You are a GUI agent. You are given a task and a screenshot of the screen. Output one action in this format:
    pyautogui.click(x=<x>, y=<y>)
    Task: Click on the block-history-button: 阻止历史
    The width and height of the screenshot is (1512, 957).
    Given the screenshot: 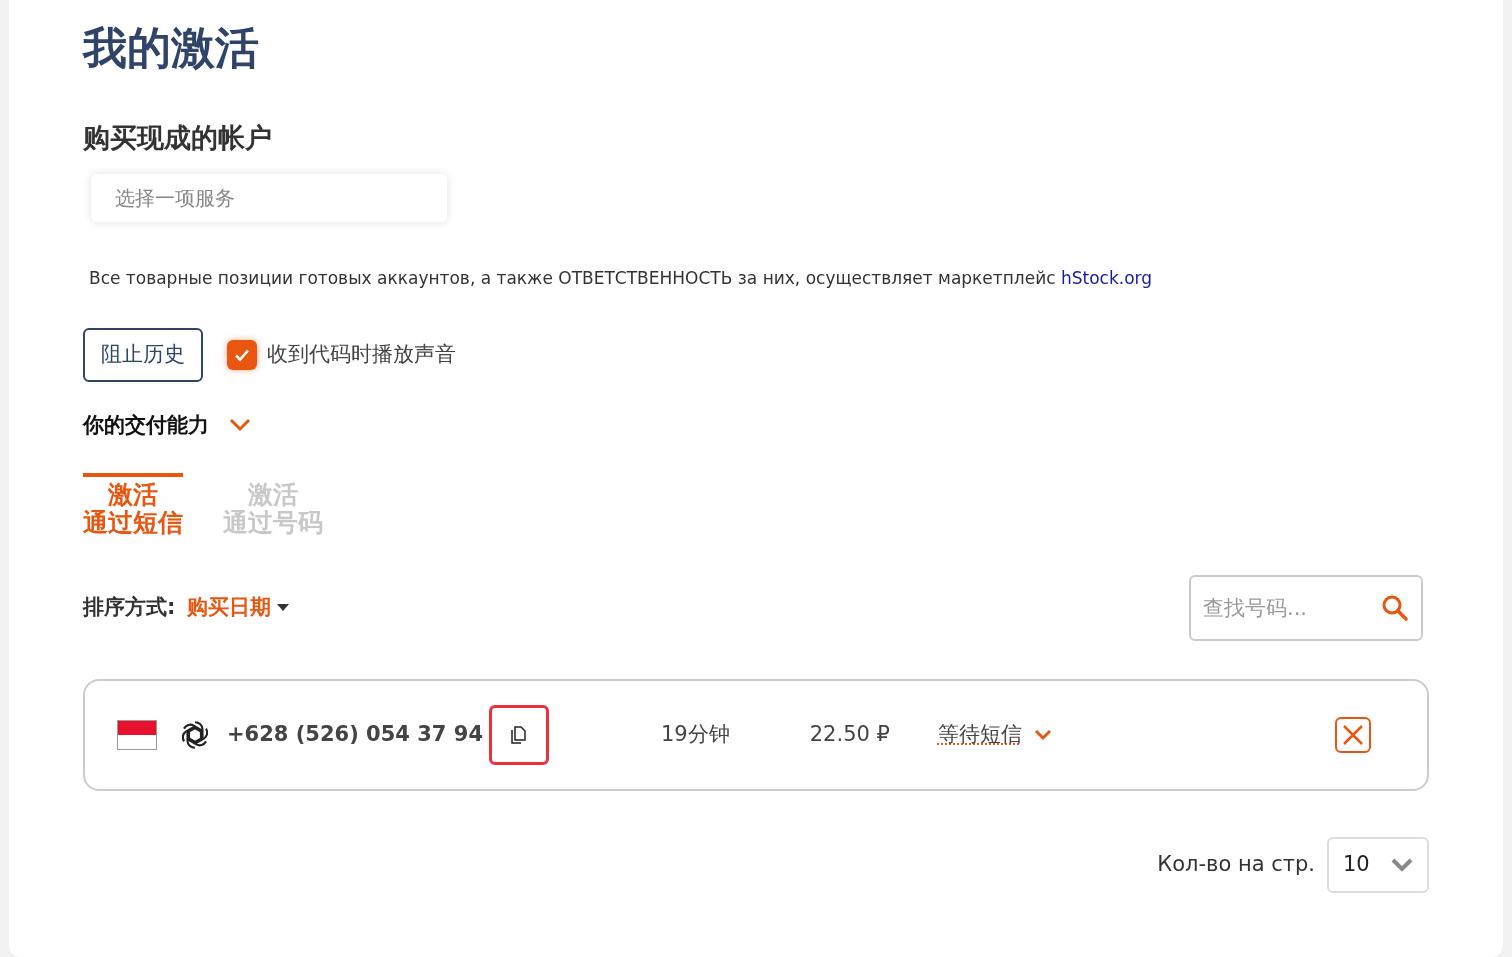 What is the action you would take?
    pyautogui.click(x=143, y=354)
    